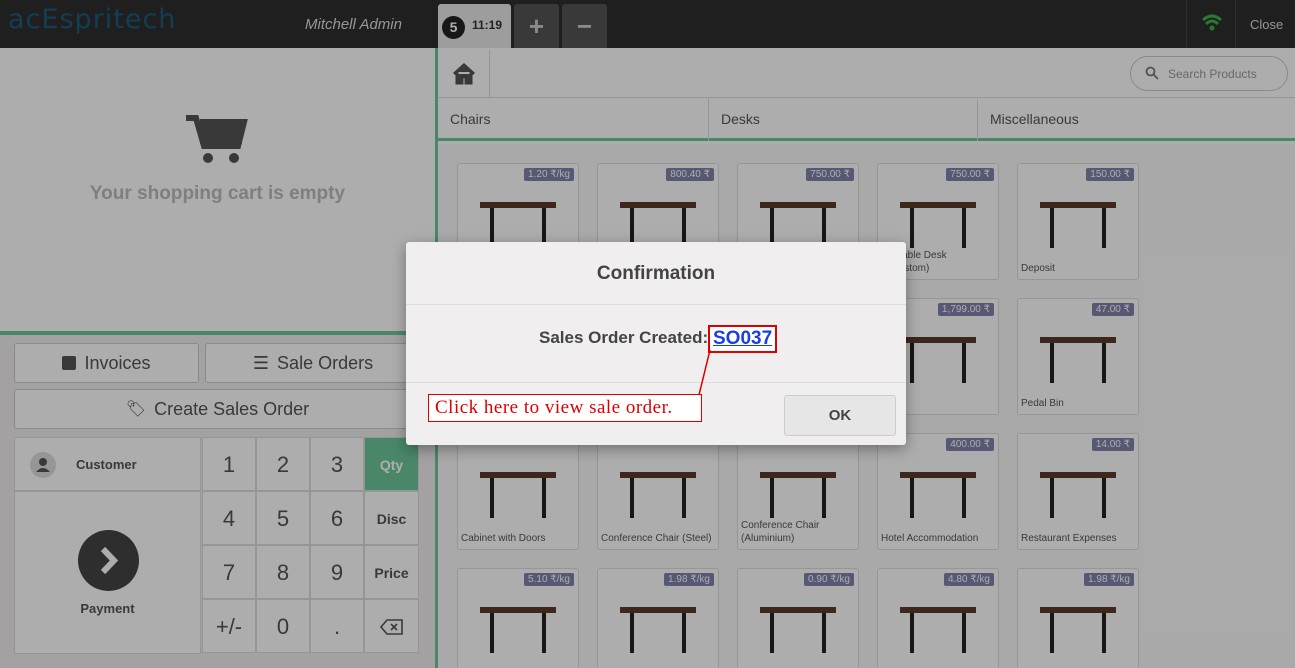 The image size is (1295, 668). What do you see at coordinates (743, 339) in the screenshot?
I see `sale-order-link: SO037` at bounding box center [743, 339].